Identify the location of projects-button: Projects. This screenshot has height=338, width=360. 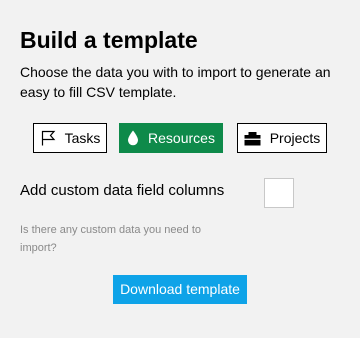
(282, 138).